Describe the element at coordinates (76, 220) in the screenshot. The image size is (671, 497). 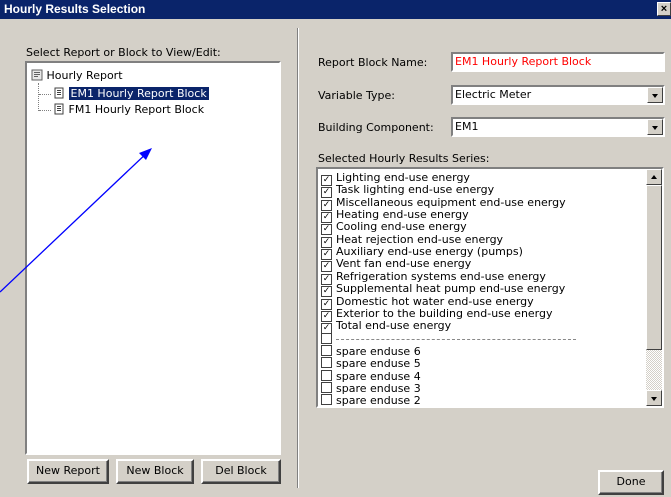
I see `annotation-arrow` at that location.